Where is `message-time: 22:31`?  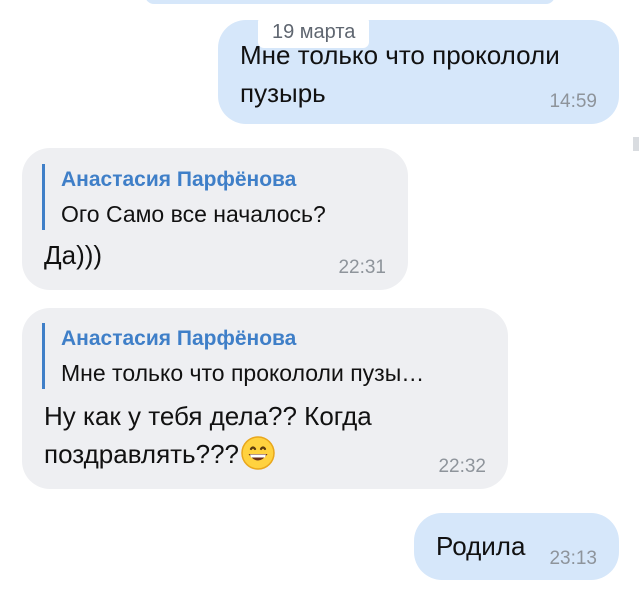
message-time: 22:31 is located at coordinates (362, 267).